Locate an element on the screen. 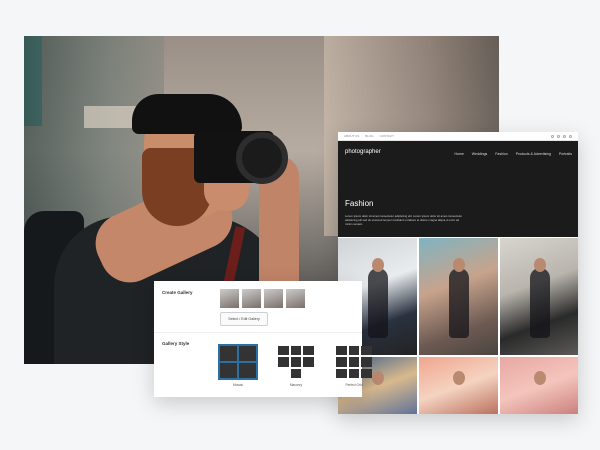 The height and width of the screenshot is (450, 600). nav-item-weddings: Weddings is located at coordinates (480, 154).